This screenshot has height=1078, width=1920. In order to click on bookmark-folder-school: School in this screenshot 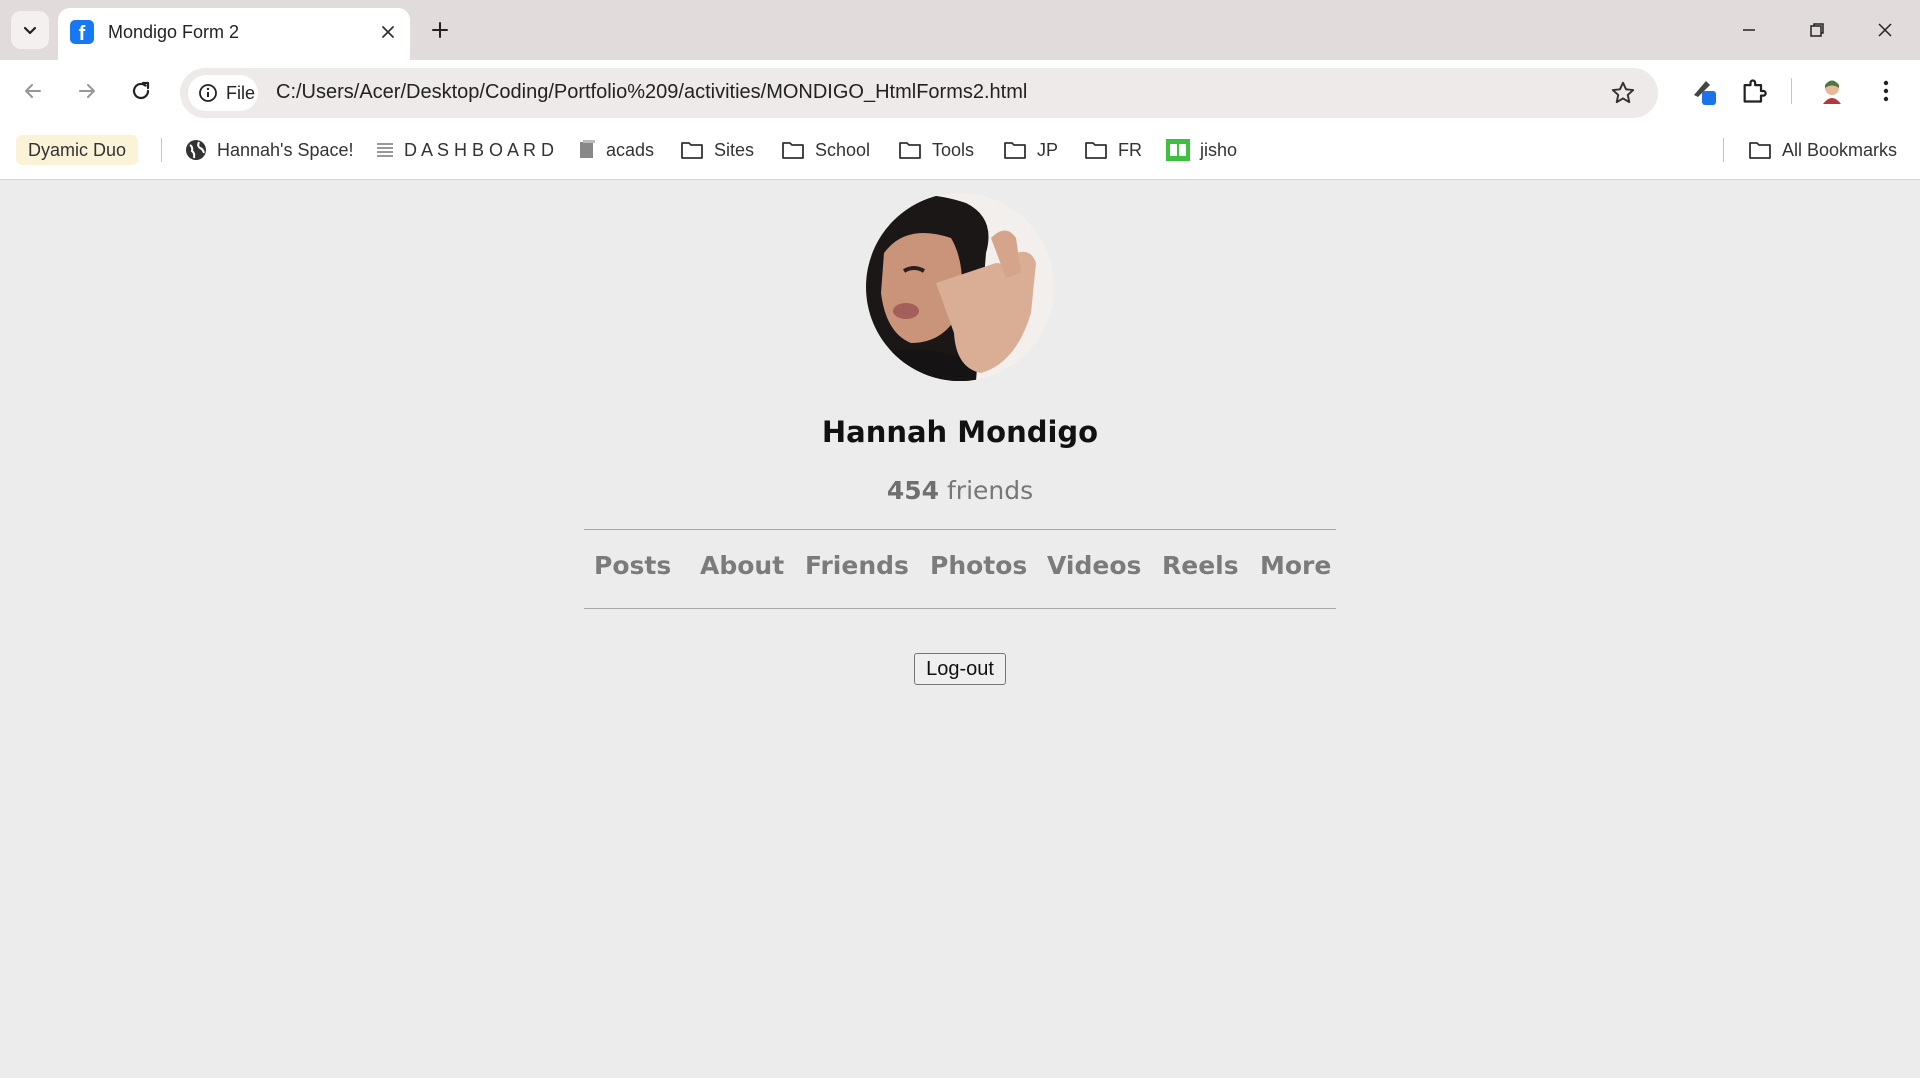, I will do `click(825, 150)`.